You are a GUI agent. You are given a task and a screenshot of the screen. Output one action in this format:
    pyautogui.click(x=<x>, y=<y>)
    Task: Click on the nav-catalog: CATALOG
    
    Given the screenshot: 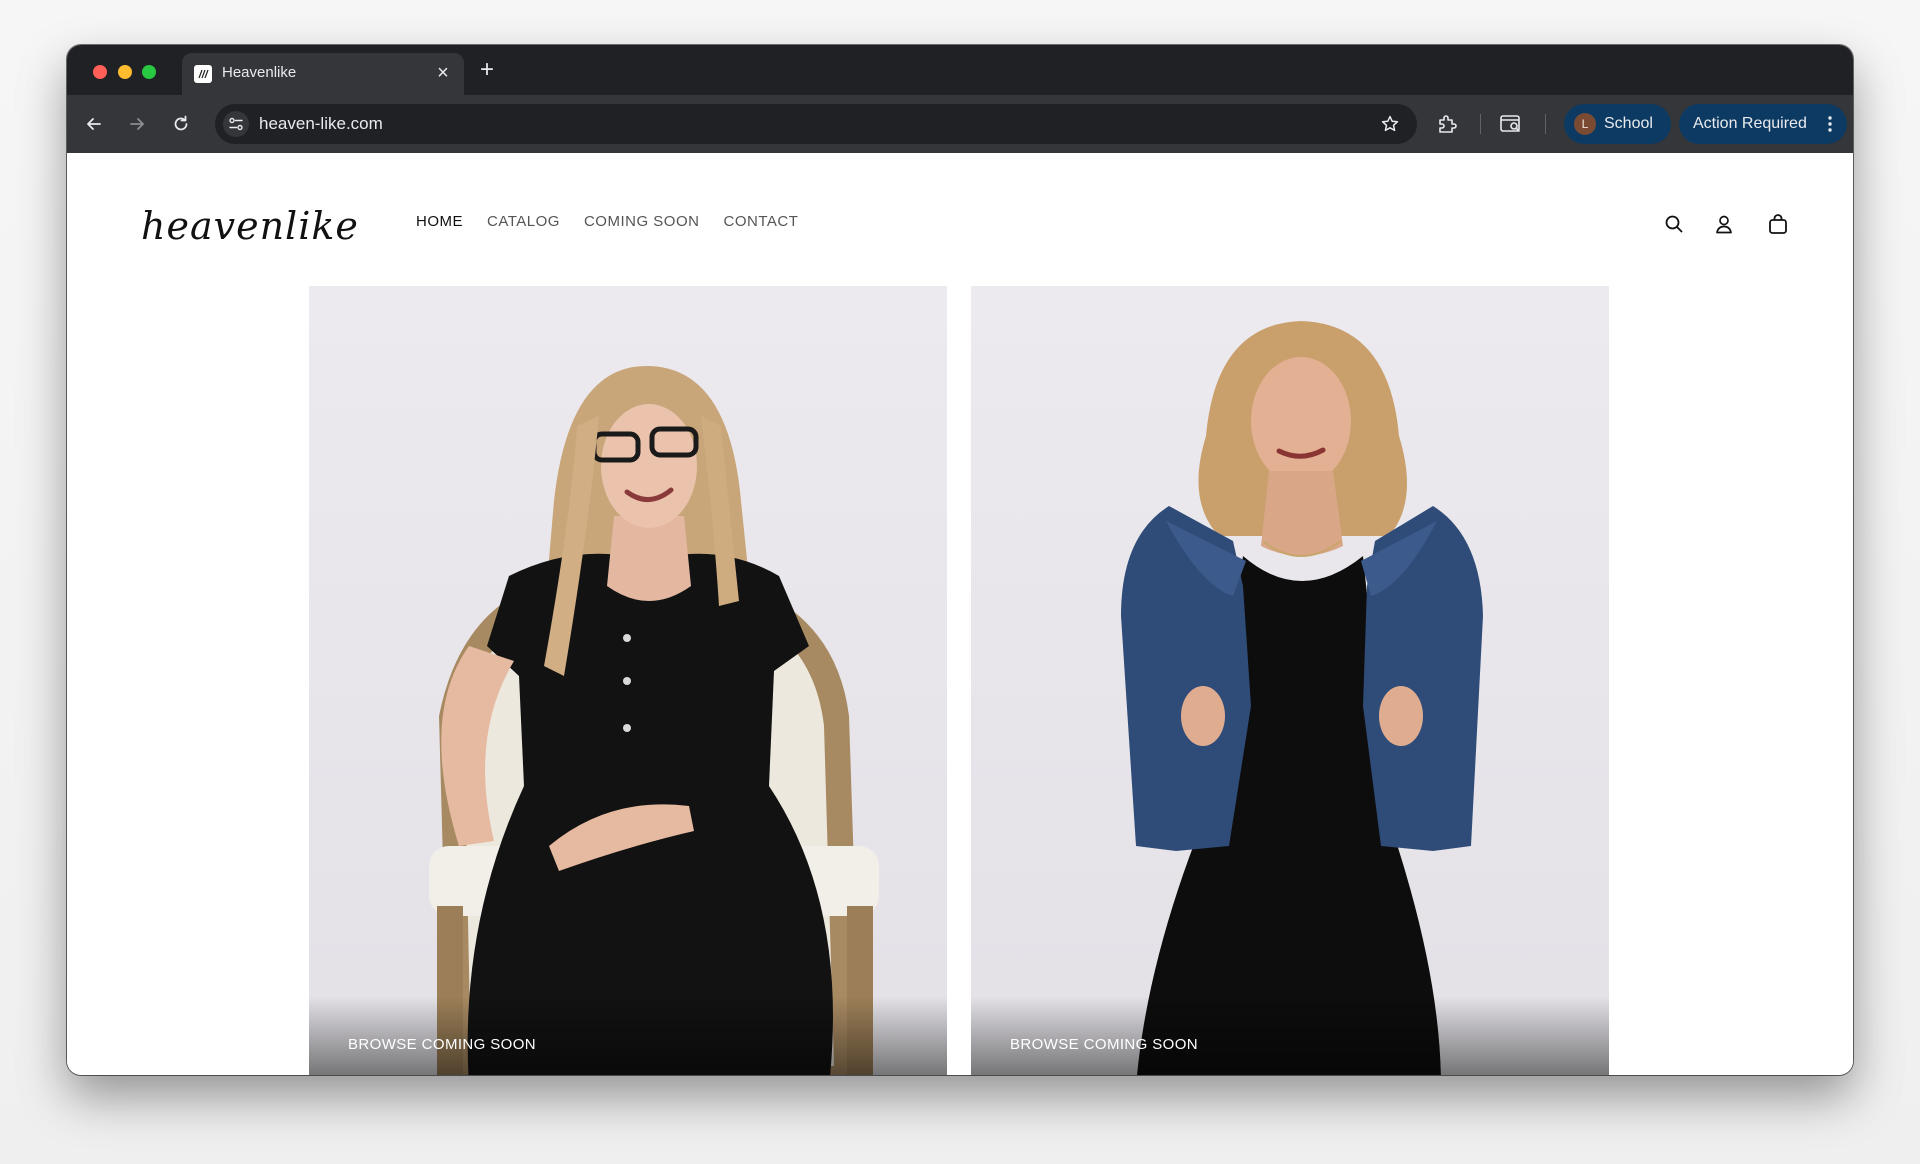 What is the action you would take?
    pyautogui.click(x=523, y=221)
    